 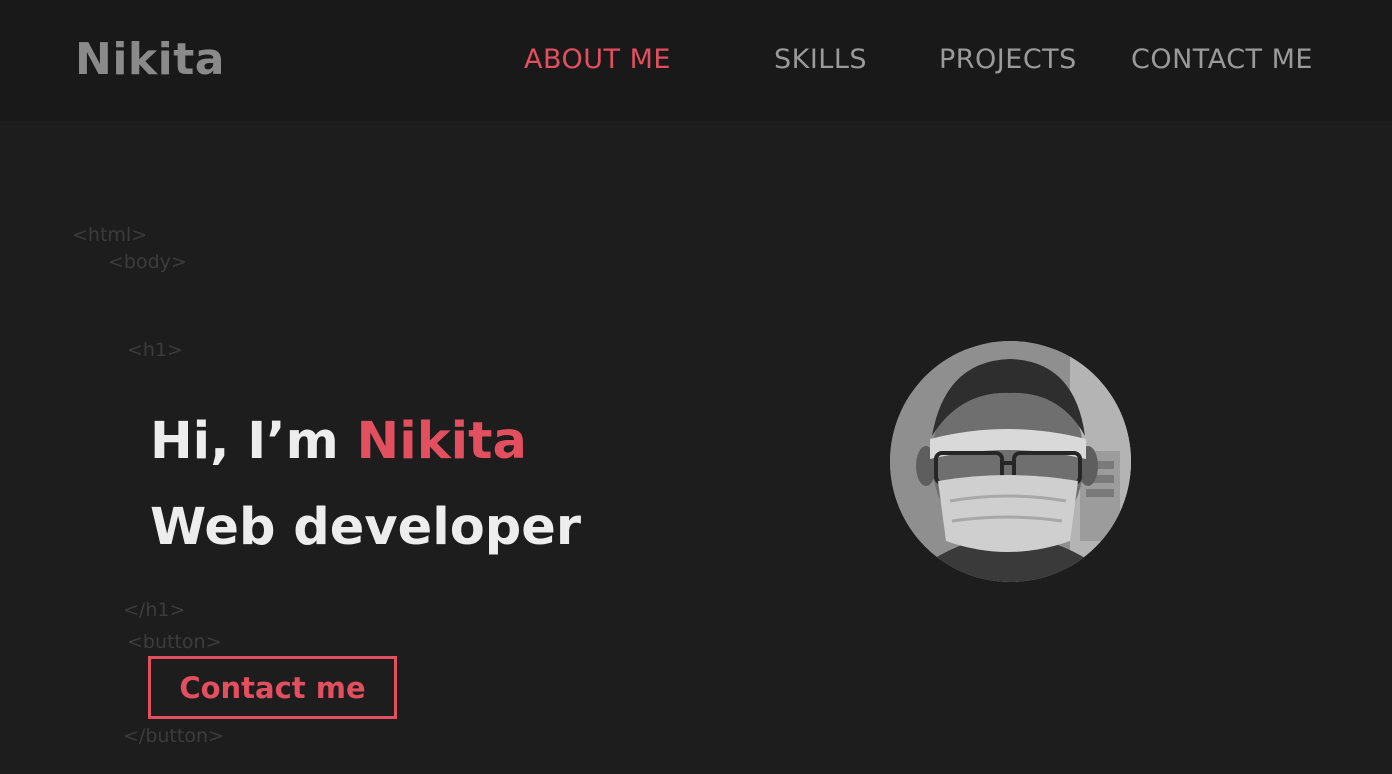 I want to click on hero-greeting: Hi, I’m Nikita, so click(x=338, y=441).